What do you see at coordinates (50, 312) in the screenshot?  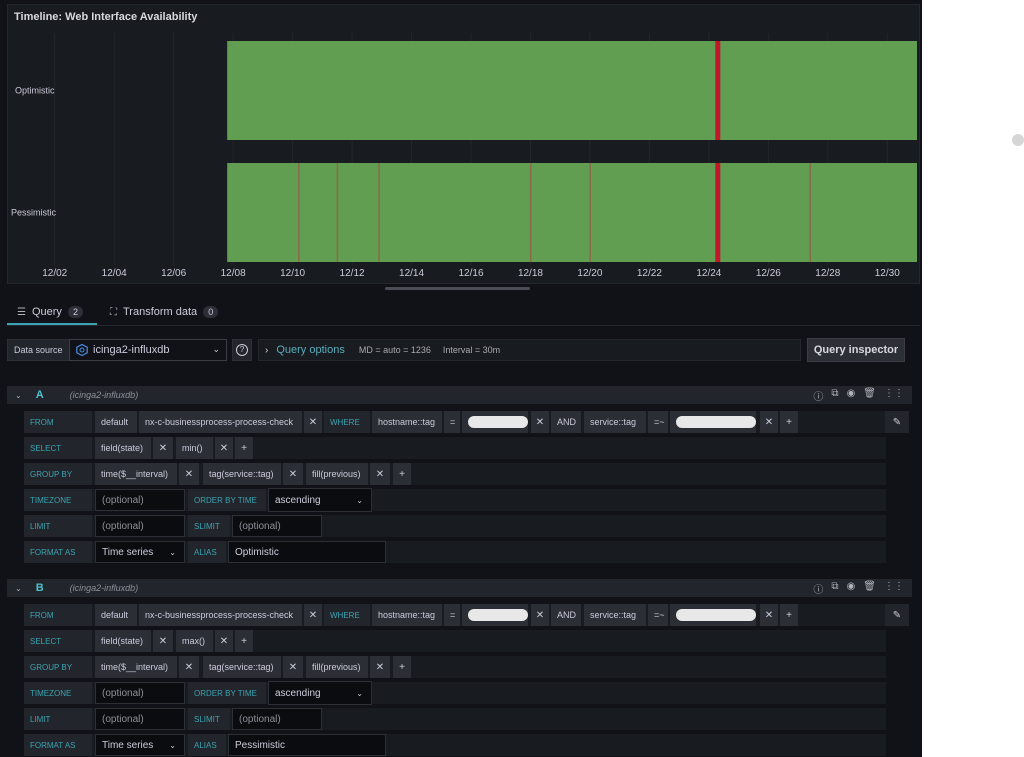 I see `tab-query: ☰ Query 2` at bounding box center [50, 312].